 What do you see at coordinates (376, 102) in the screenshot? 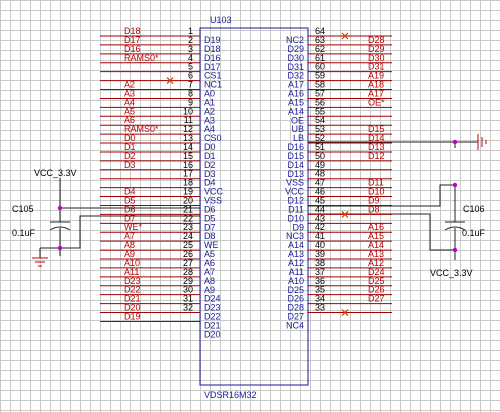
I see `right-net-label: OE*` at bounding box center [376, 102].